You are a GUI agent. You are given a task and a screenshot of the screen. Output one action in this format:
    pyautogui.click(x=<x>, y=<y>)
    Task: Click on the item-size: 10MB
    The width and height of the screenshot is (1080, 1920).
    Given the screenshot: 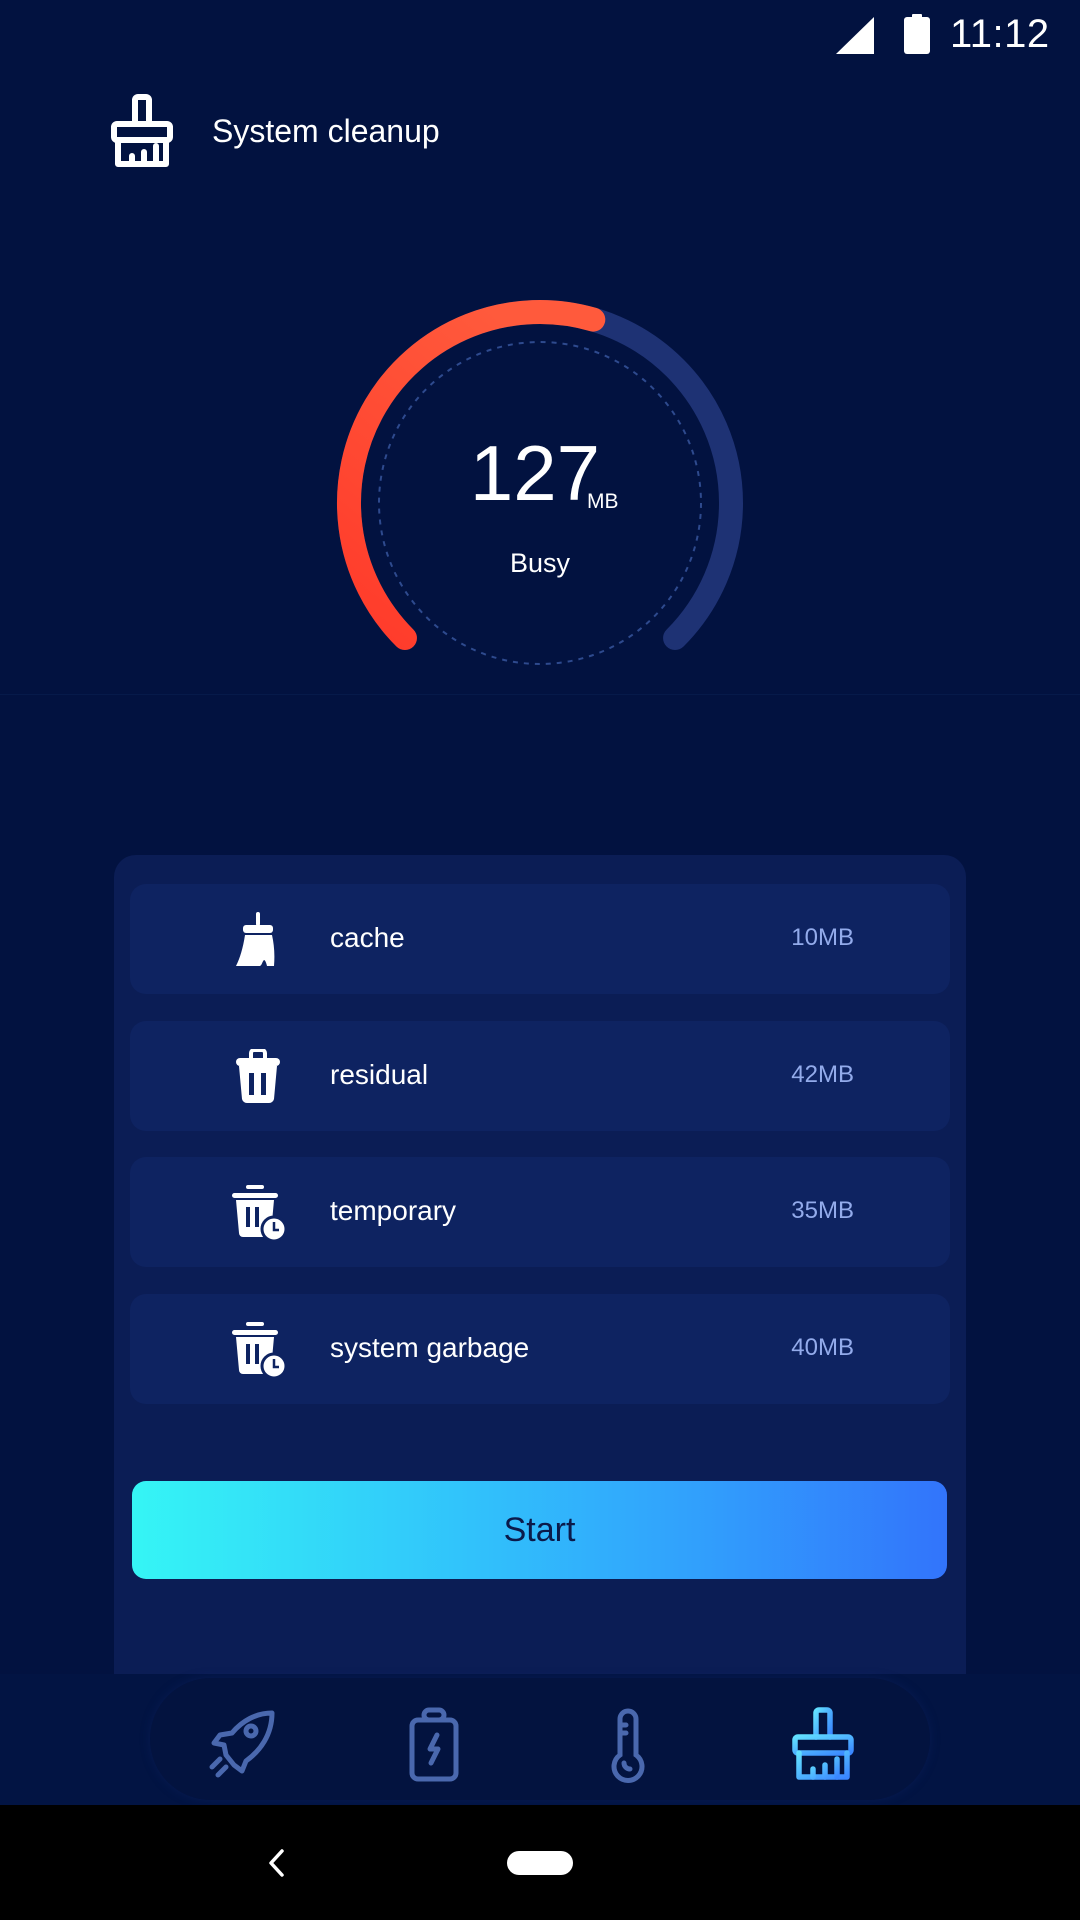 What is the action you would take?
    pyautogui.click(x=822, y=937)
    